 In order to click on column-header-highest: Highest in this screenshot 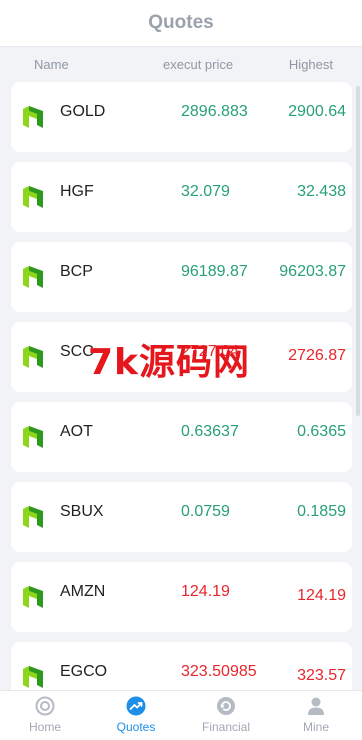, I will do `click(310, 64)`.